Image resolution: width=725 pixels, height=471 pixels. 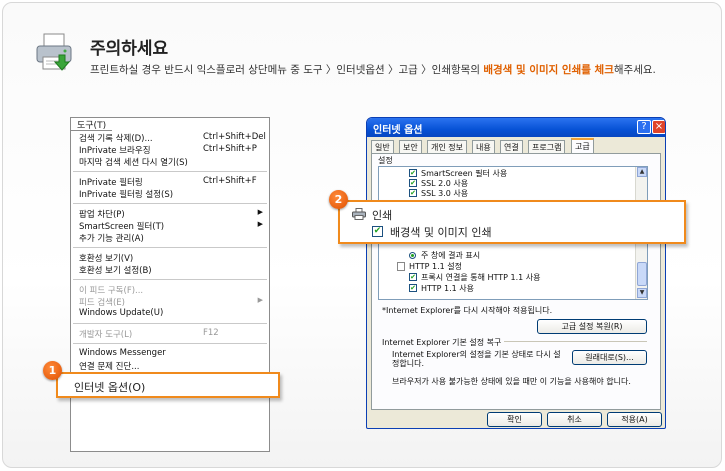 I want to click on printer-icon, so click(x=54, y=52).